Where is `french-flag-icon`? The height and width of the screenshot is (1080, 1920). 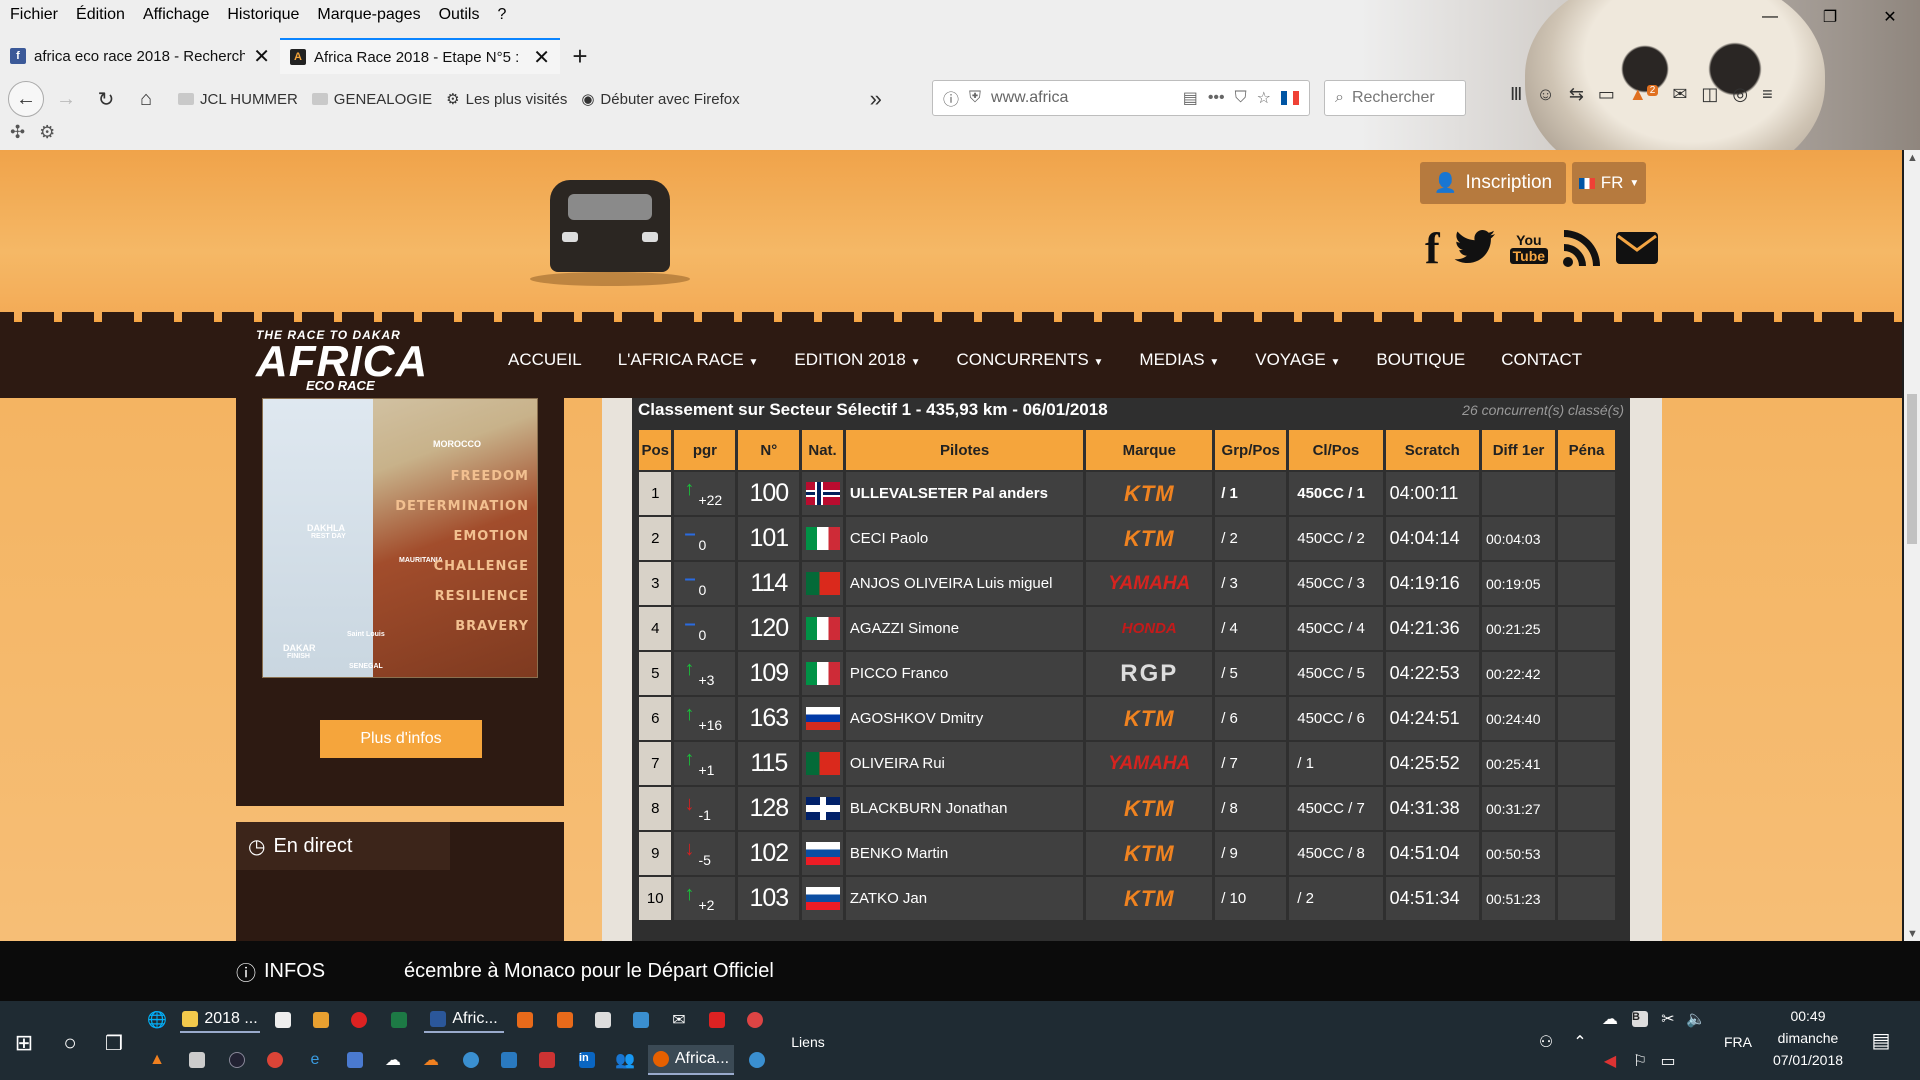 french-flag-icon is located at coordinates (1290, 98).